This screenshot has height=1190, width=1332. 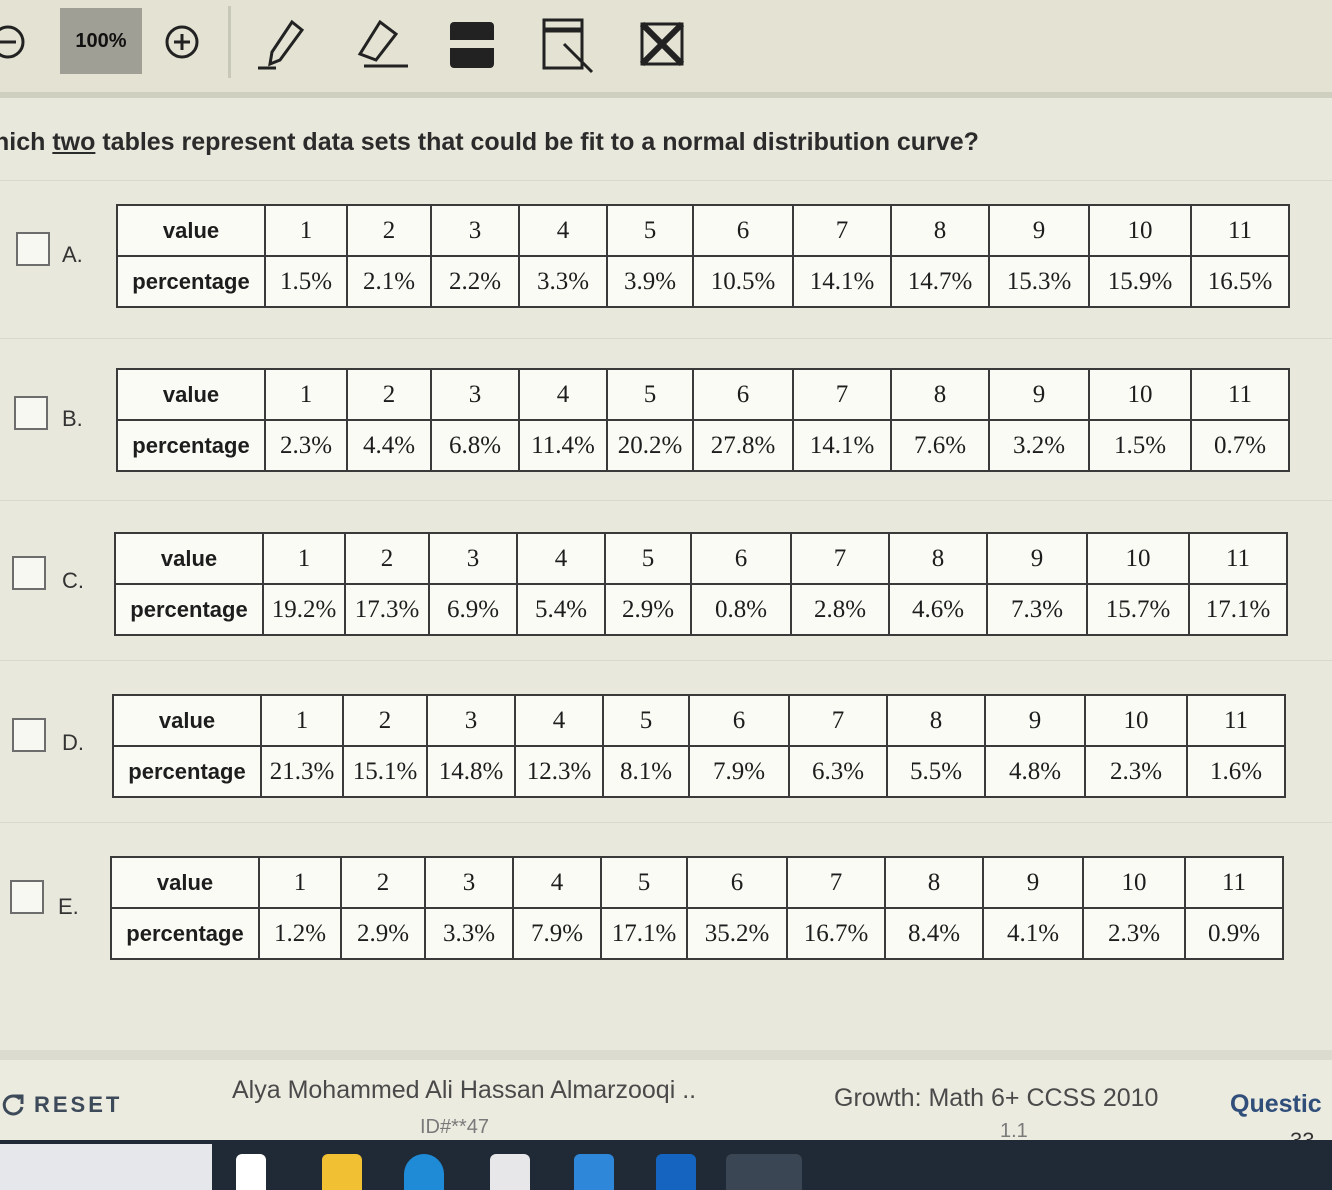 I want to click on percentage-cell: 4.1%, so click(x=1033, y=933).